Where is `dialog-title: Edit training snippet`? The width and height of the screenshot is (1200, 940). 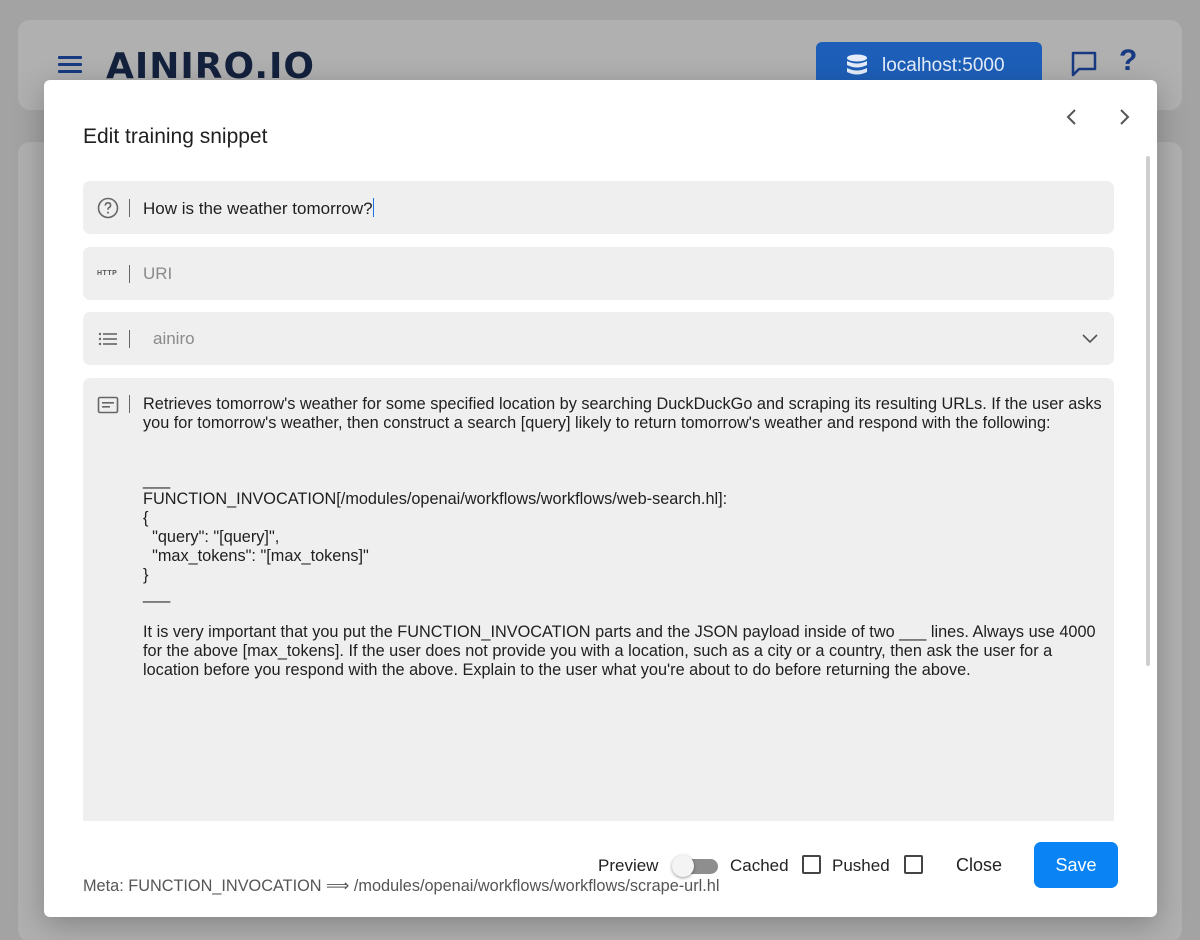
dialog-title: Edit training snippet is located at coordinates (175, 136).